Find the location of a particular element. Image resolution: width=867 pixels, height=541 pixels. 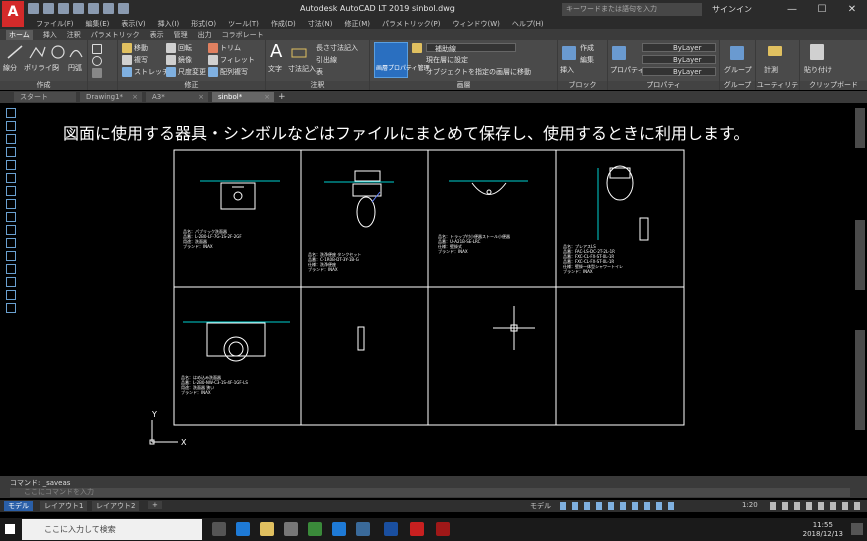

store-icon is located at coordinates (315, 529).